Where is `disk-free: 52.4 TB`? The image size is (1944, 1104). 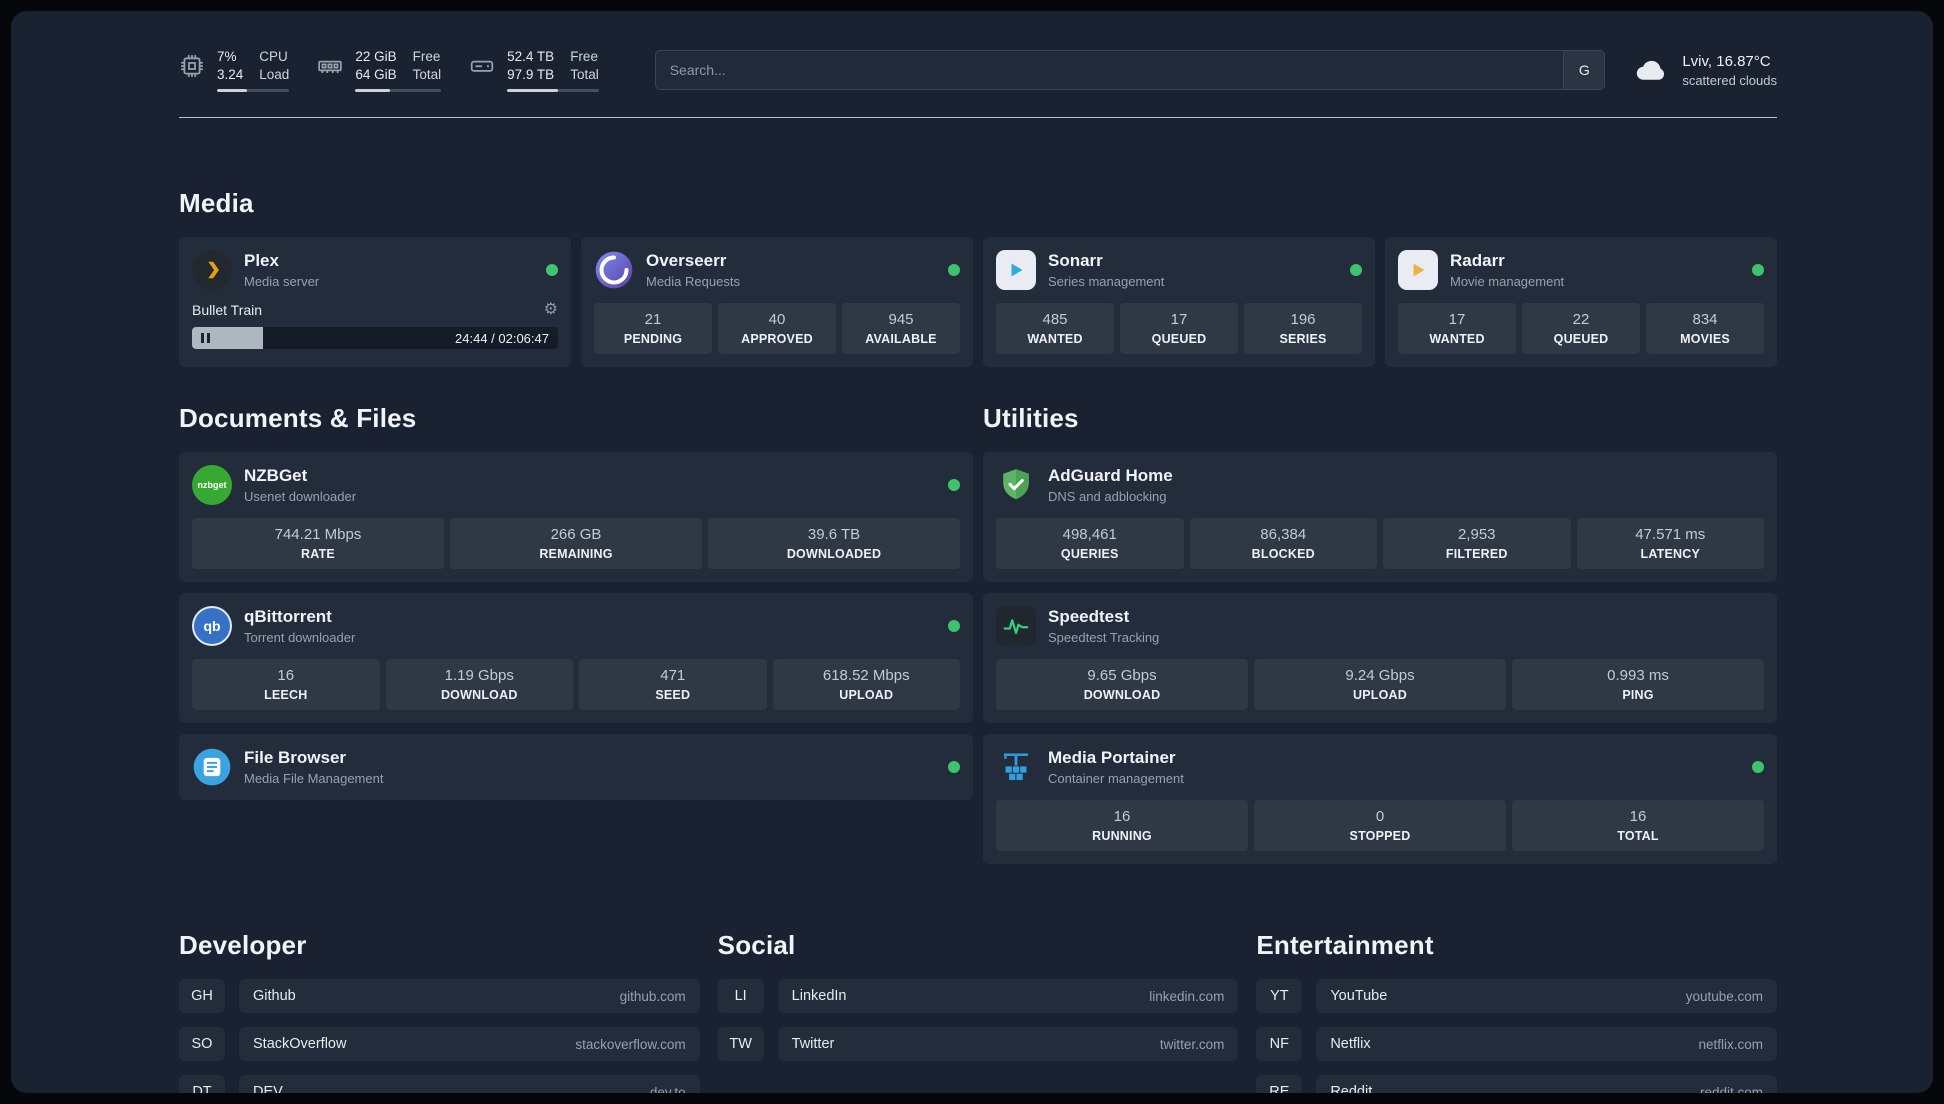 disk-free: 52.4 TB is located at coordinates (531, 56).